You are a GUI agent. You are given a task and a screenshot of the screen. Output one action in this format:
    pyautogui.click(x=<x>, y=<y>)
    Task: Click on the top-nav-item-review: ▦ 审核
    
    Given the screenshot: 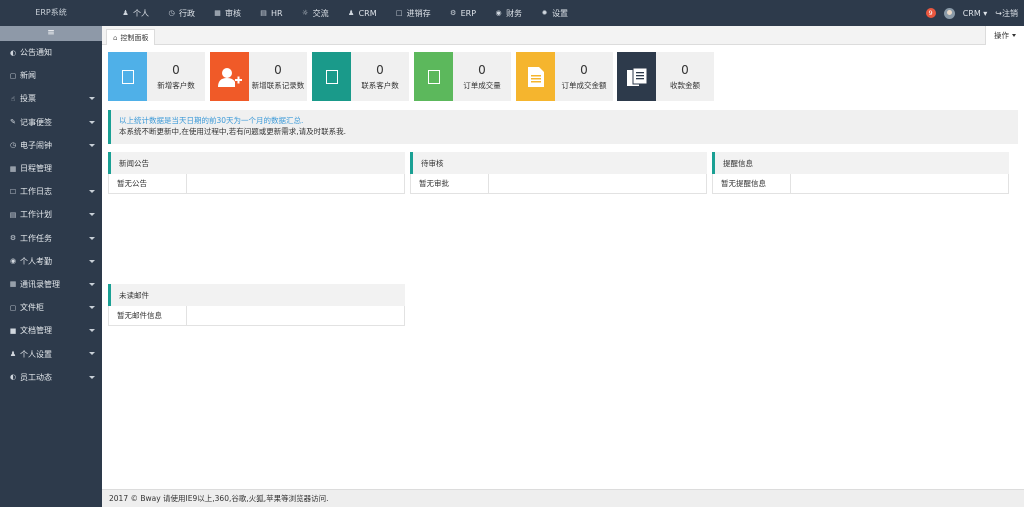 What is the action you would take?
    pyautogui.click(x=227, y=13)
    